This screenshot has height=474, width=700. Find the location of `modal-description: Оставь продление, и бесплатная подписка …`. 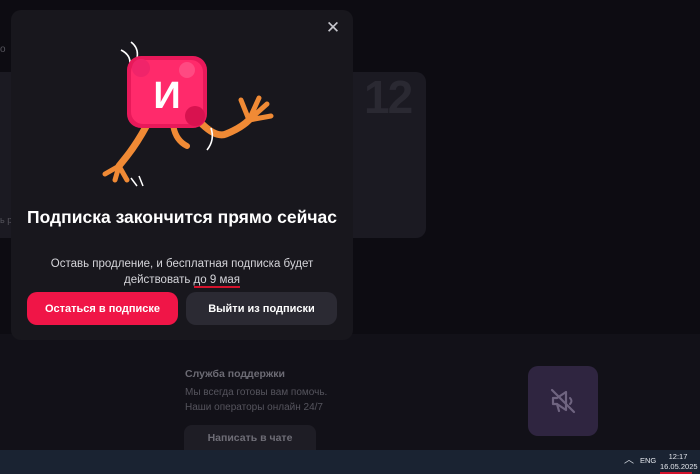

modal-description: Оставь продление, и бесплатная подписка … is located at coordinates (182, 272).